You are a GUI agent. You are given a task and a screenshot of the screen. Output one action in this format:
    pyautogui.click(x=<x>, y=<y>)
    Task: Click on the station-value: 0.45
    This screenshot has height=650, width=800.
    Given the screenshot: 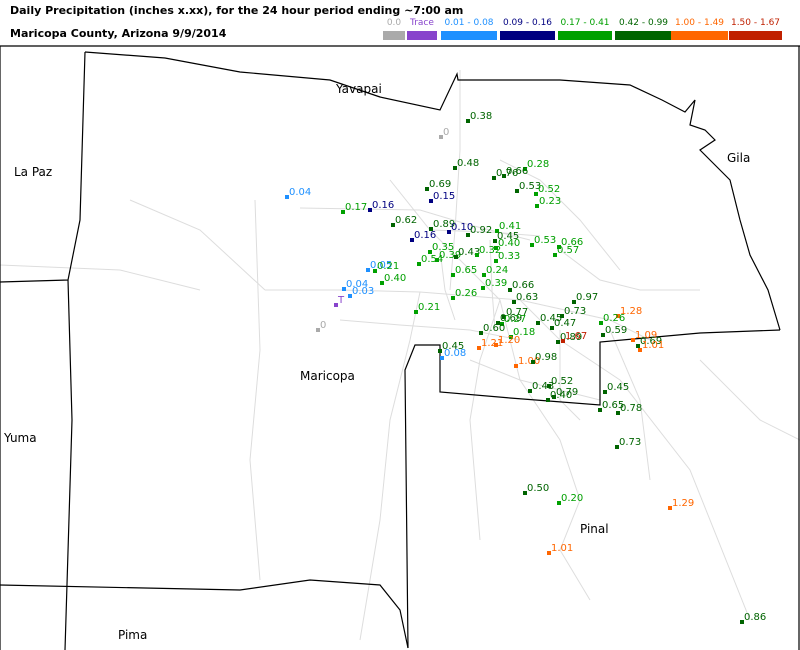 What is the action you would take?
    pyautogui.click(x=618, y=387)
    